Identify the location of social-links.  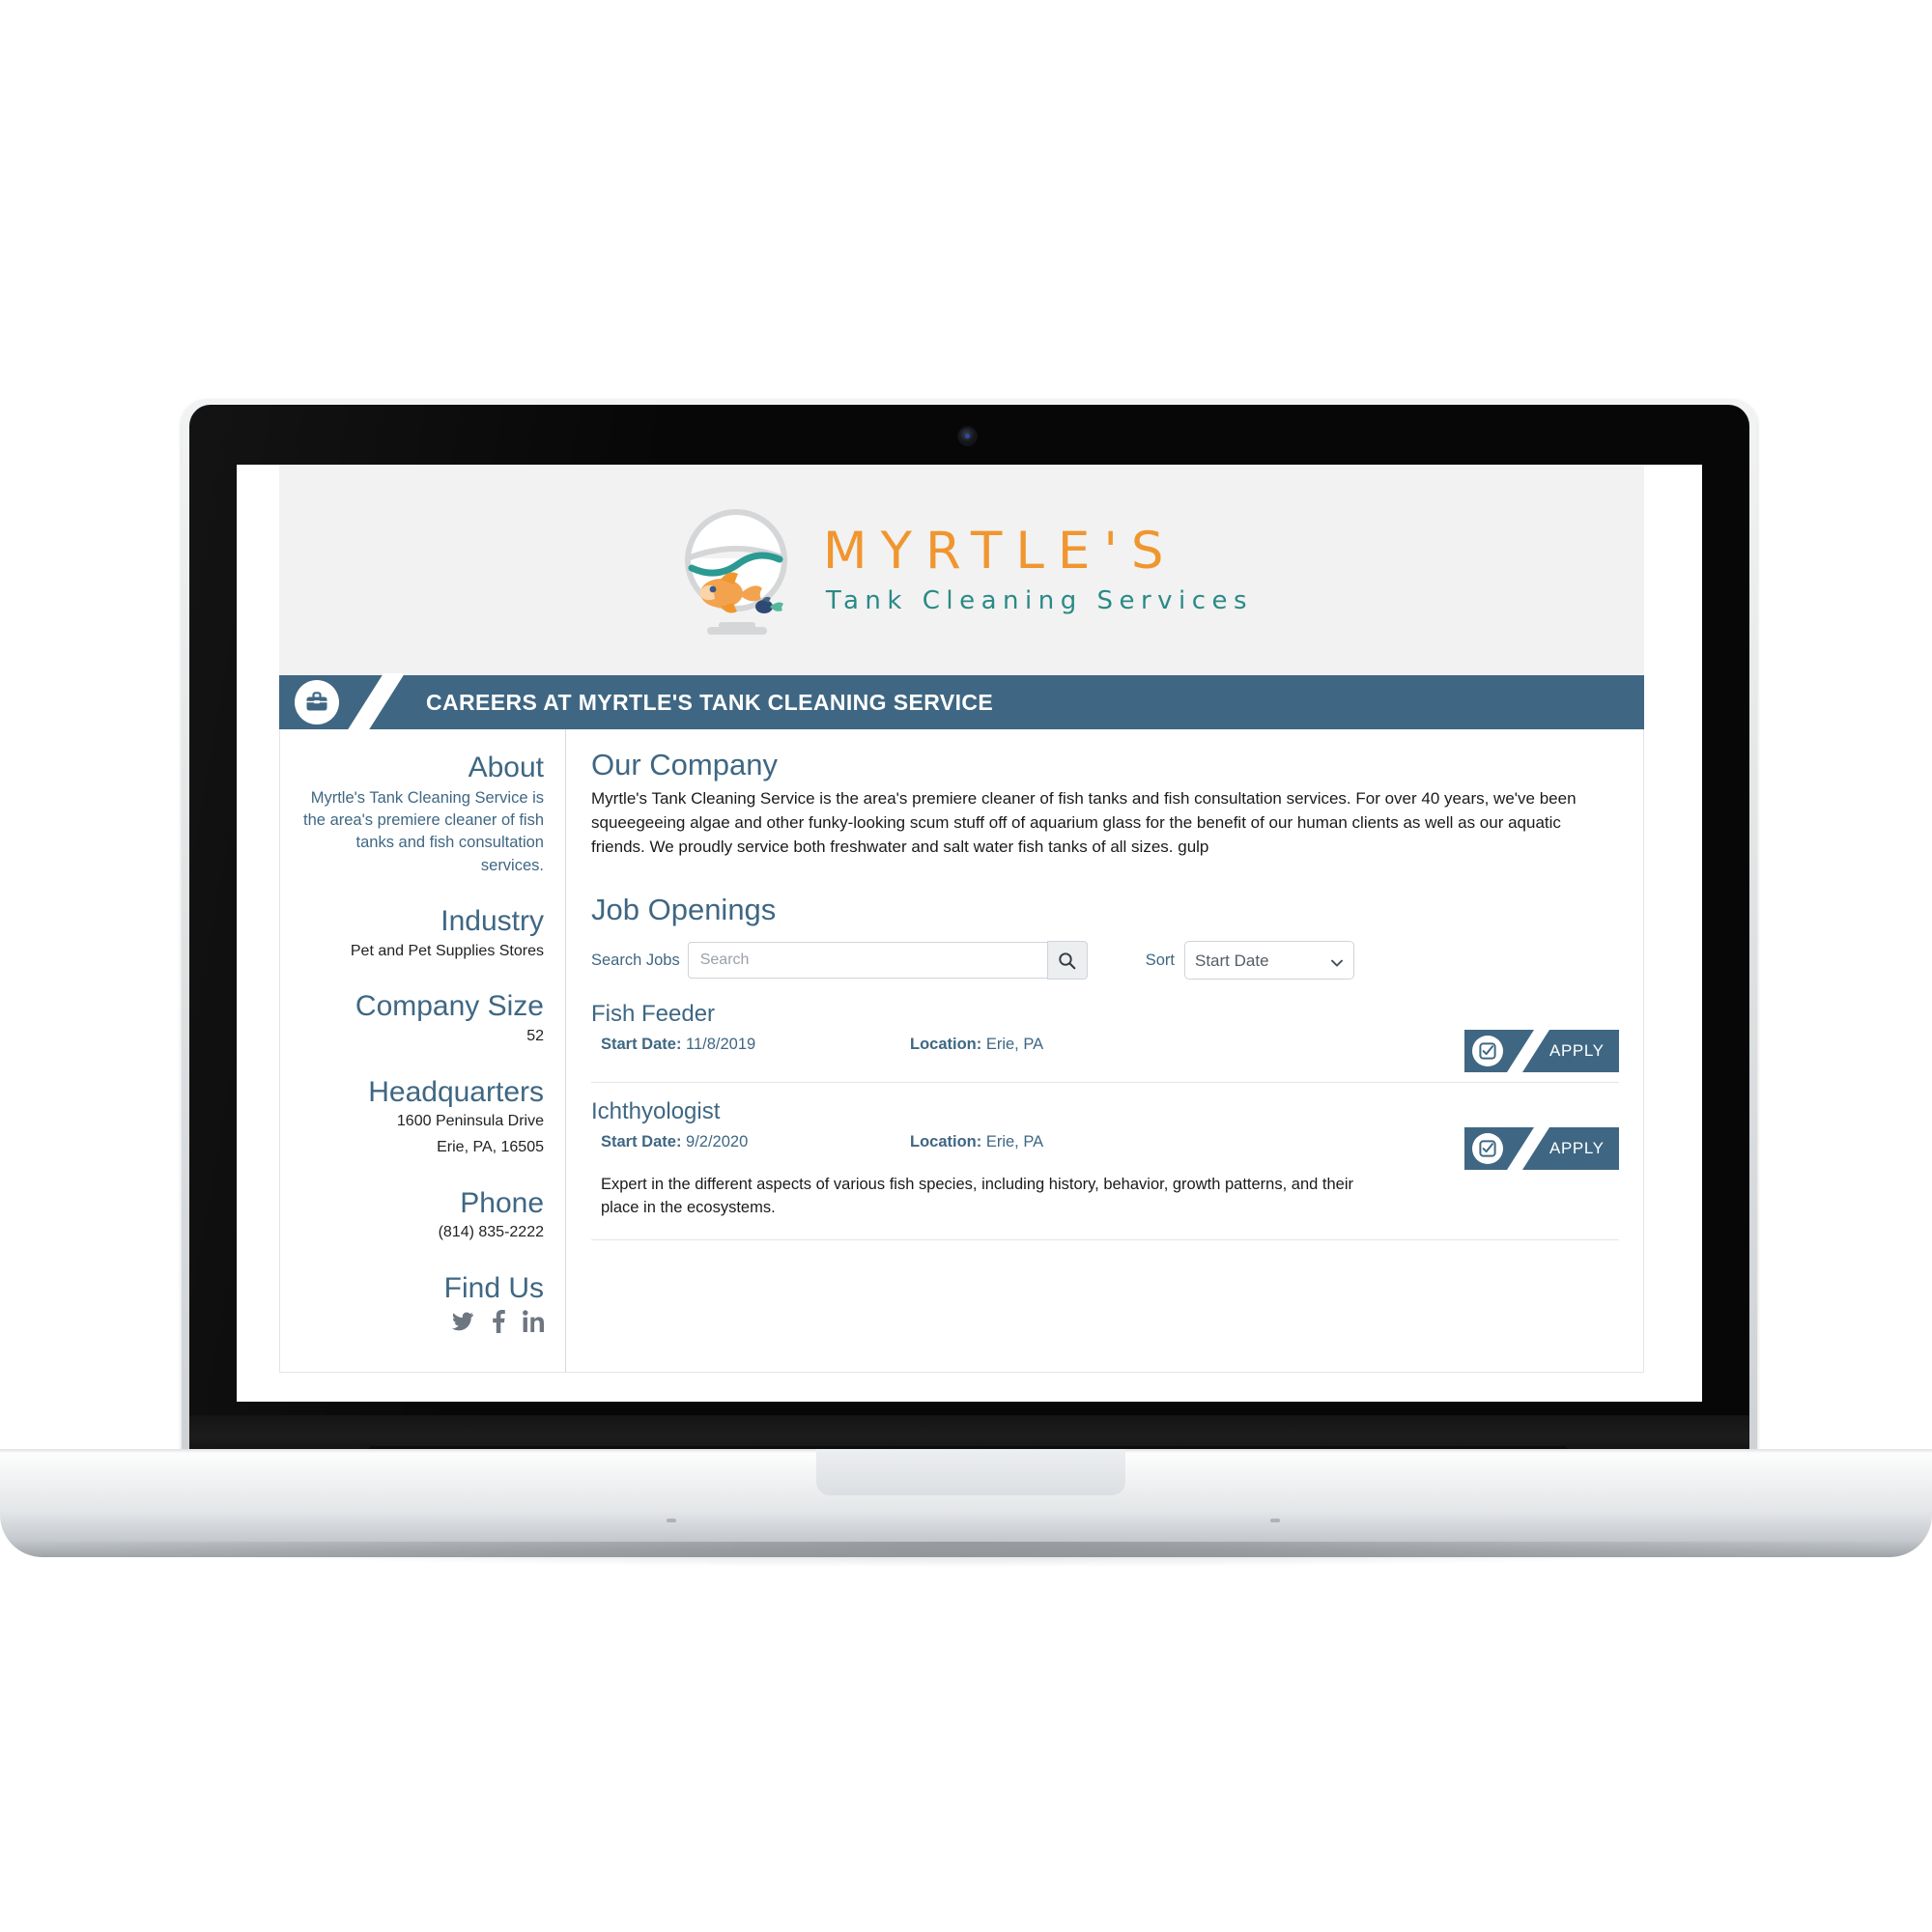
(420, 1324).